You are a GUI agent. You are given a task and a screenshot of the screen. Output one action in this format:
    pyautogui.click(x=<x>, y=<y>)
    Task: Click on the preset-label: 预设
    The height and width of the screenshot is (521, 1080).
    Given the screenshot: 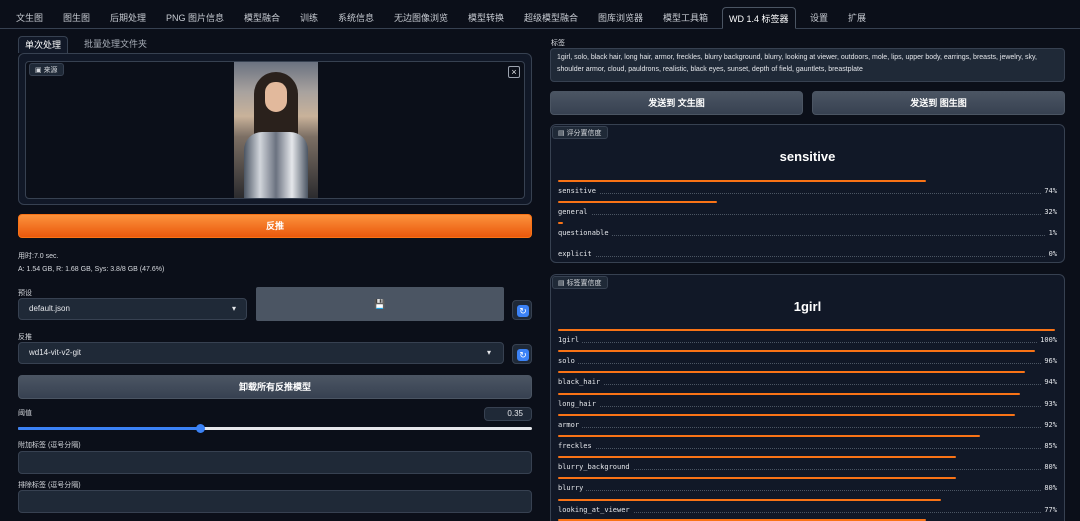 What is the action you would take?
    pyautogui.click(x=25, y=293)
    